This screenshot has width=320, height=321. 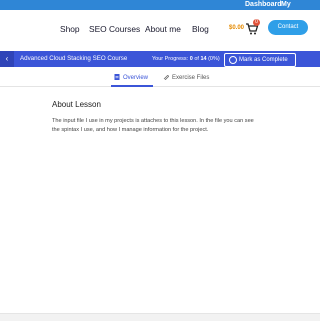 I want to click on cart-count-badge: 0, so click(x=256, y=22).